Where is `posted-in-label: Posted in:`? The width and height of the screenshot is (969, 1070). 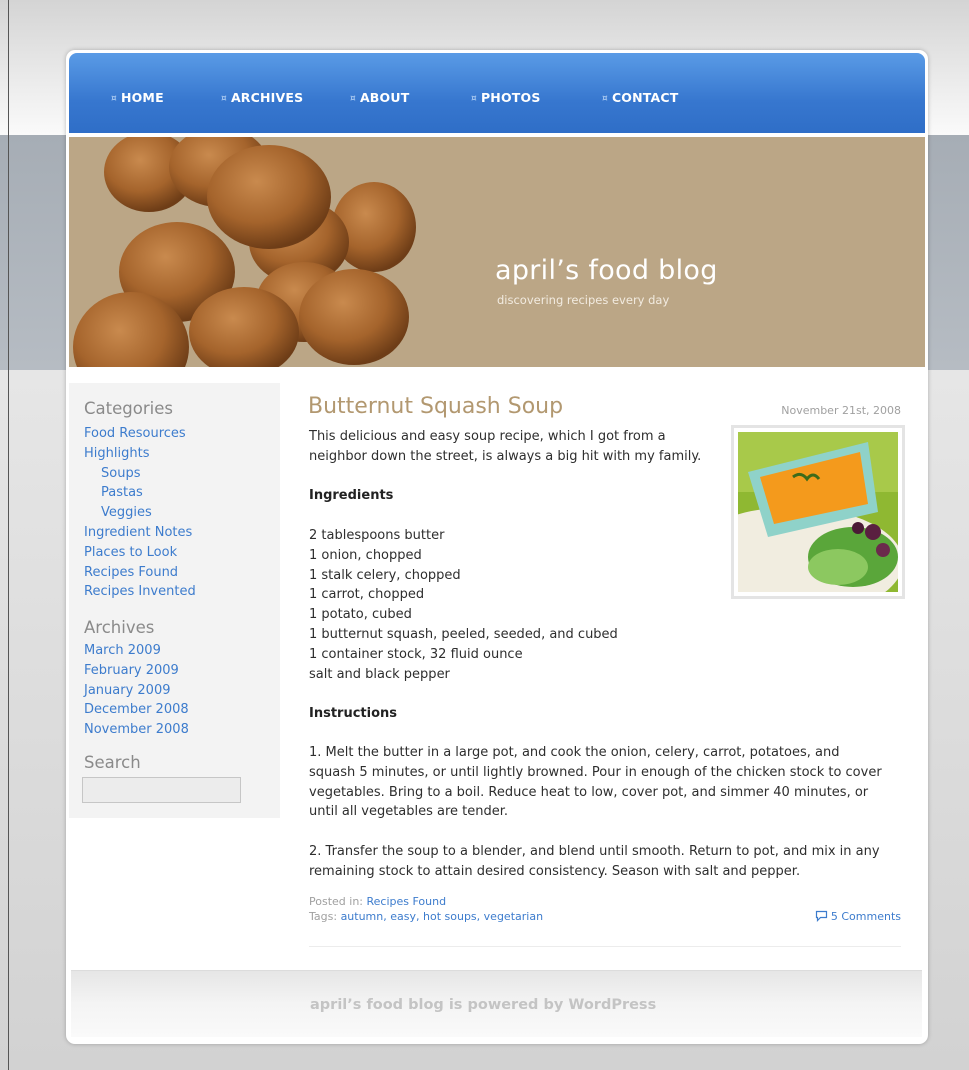
posted-in-label: Posted in: is located at coordinates (336, 901).